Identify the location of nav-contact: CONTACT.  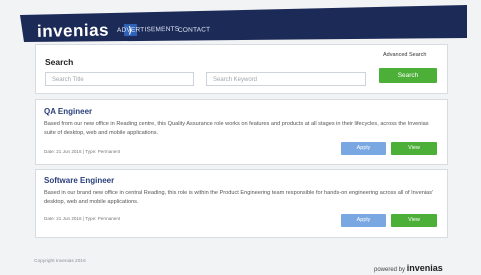
(194, 30).